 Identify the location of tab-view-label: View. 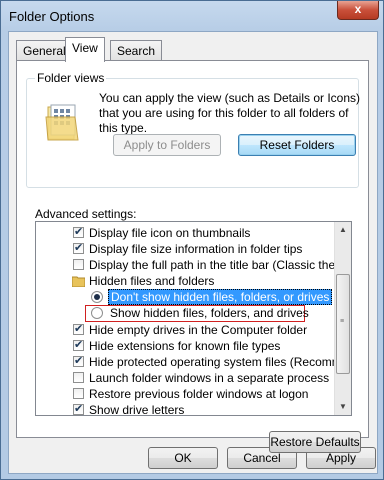
(85, 48).